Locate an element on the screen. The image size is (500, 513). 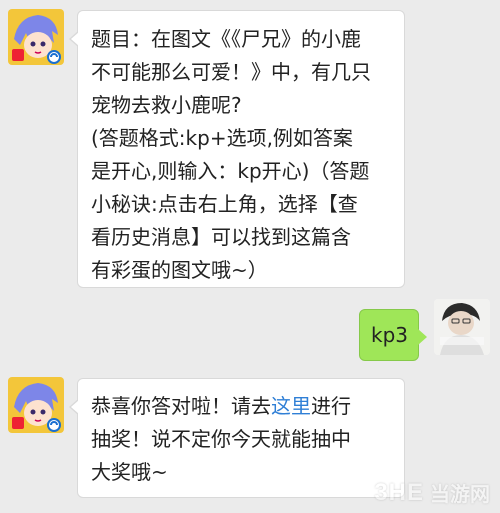
result-text: 恭喜你答对啦！请去 is located at coordinates (181, 406).